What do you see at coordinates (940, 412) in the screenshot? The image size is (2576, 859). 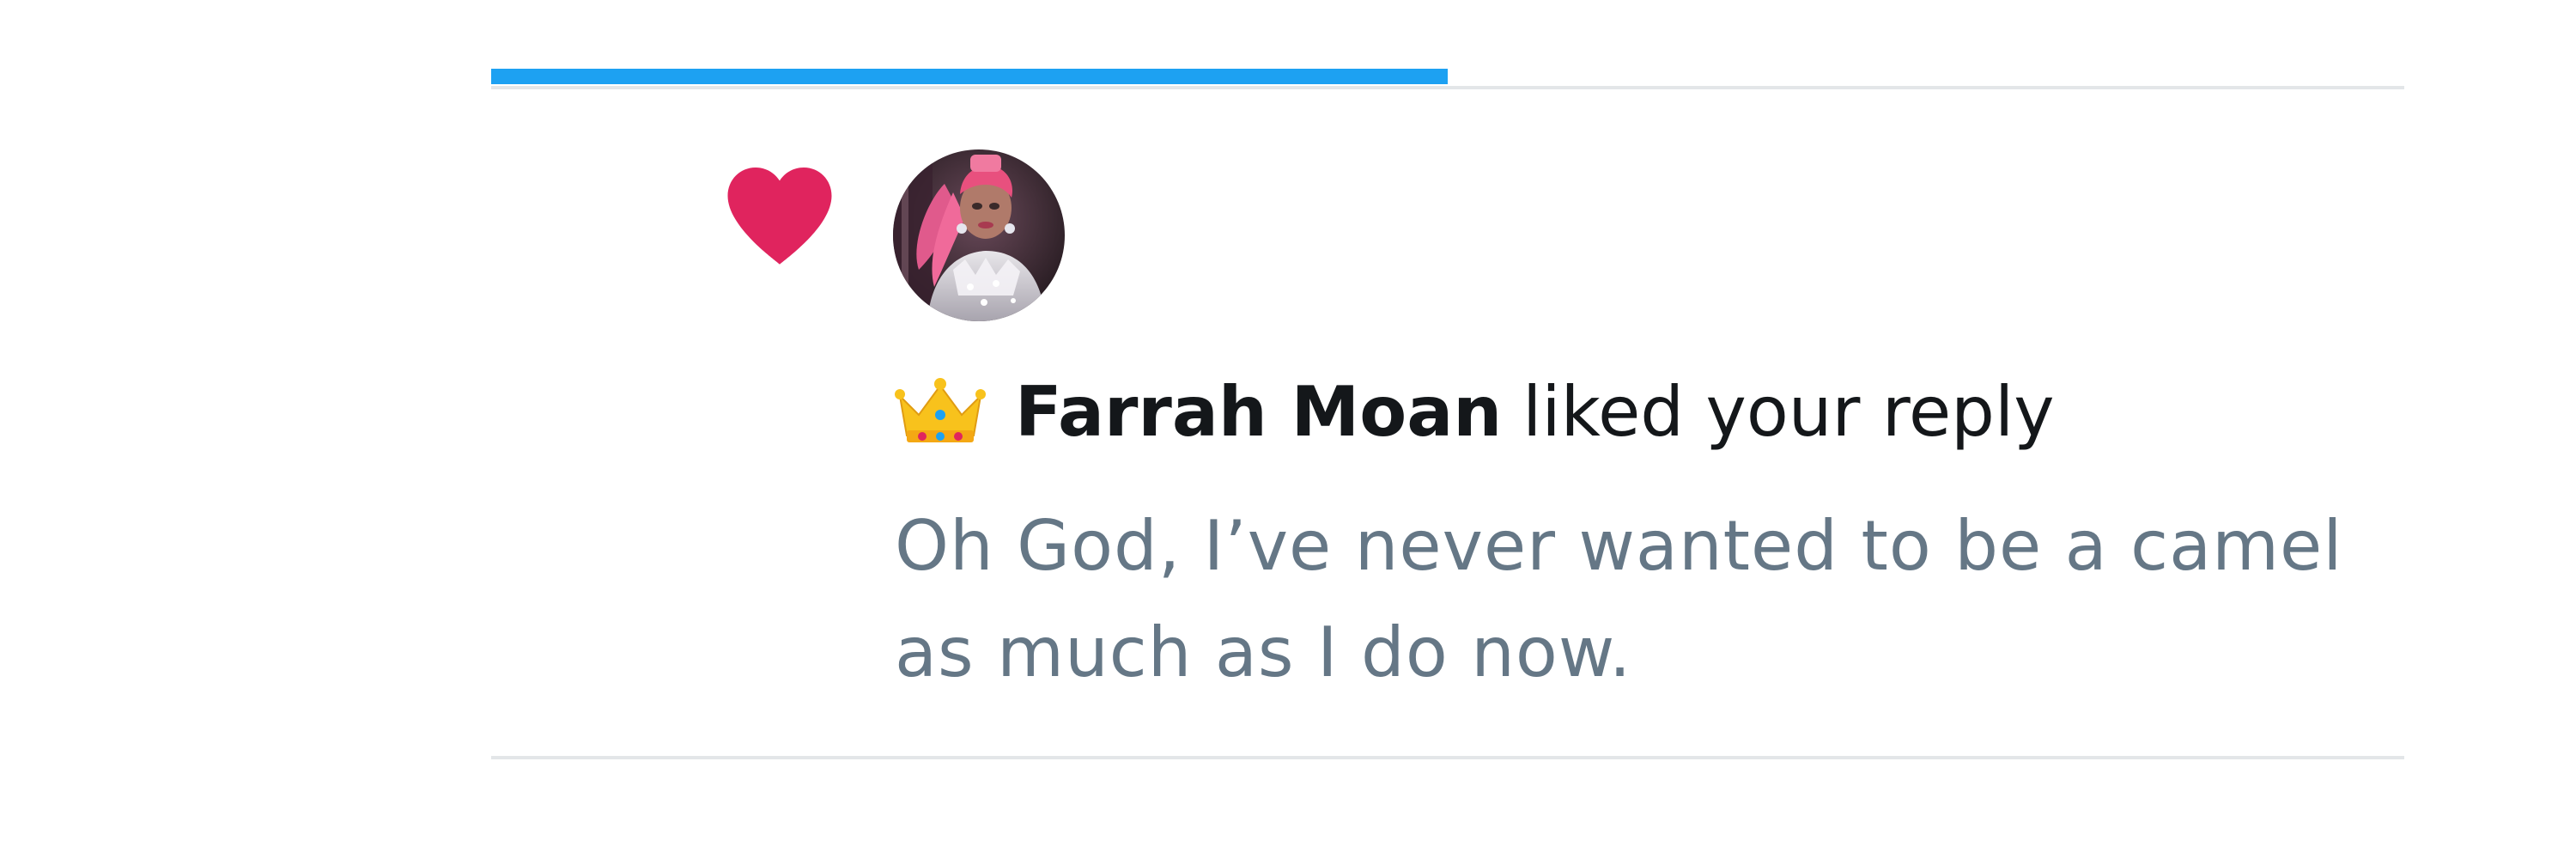 I see `crown-icon` at bounding box center [940, 412].